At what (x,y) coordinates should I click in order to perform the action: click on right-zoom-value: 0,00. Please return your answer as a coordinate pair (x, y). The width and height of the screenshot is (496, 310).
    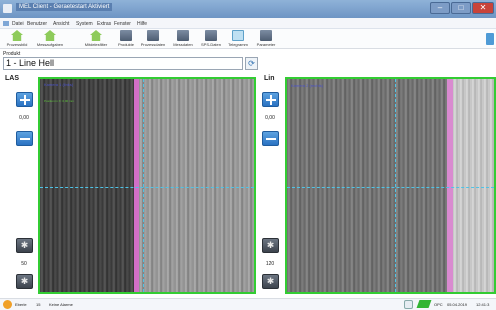
    Looking at the image, I should click on (270, 118).